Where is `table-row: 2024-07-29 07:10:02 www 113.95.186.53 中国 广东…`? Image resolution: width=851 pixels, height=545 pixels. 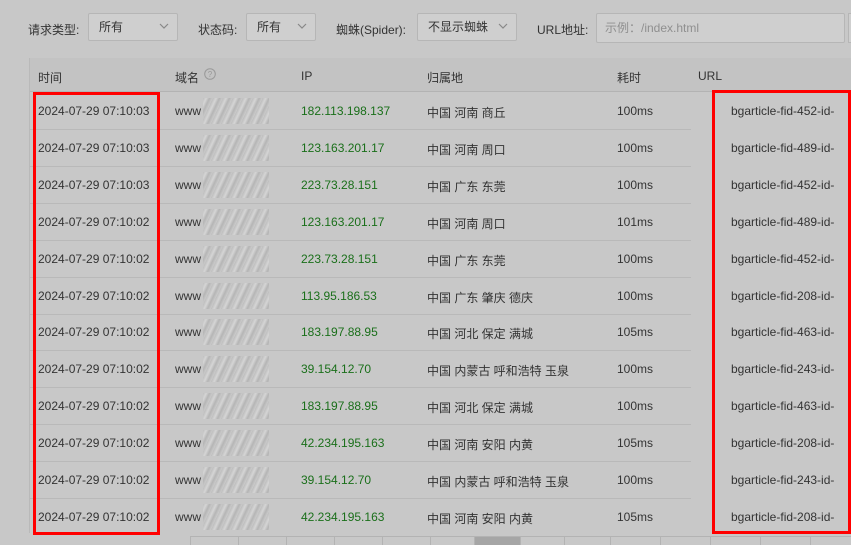
table-row: 2024-07-29 07:10:02 www 113.95.186.53 中国 广东… is located at coordinates (440, 296).